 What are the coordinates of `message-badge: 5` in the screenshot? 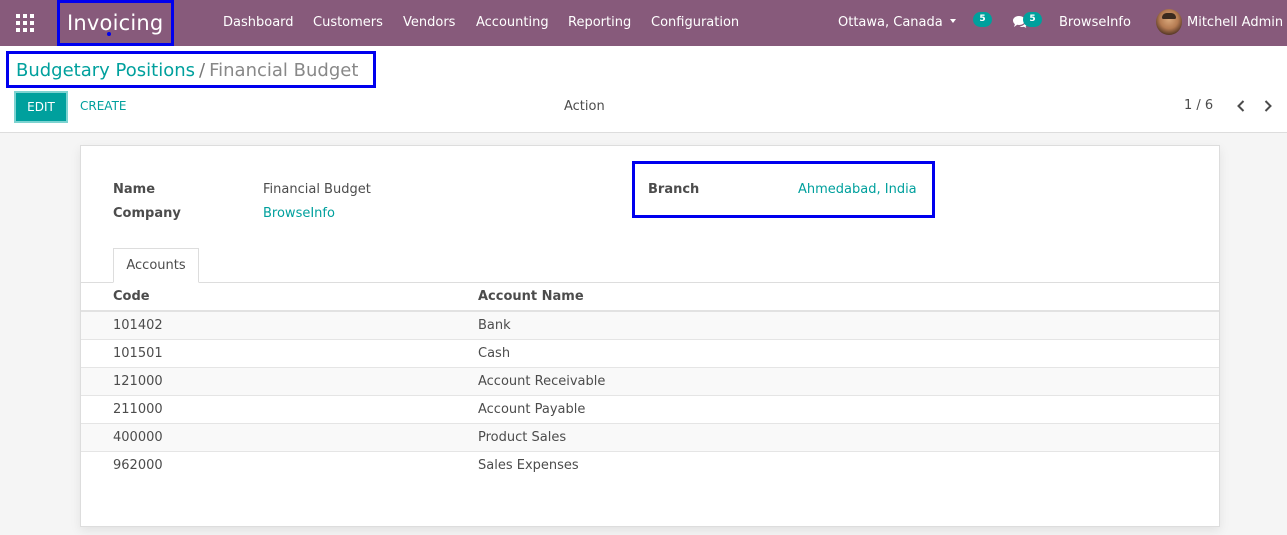 It's located at (1032, 19).